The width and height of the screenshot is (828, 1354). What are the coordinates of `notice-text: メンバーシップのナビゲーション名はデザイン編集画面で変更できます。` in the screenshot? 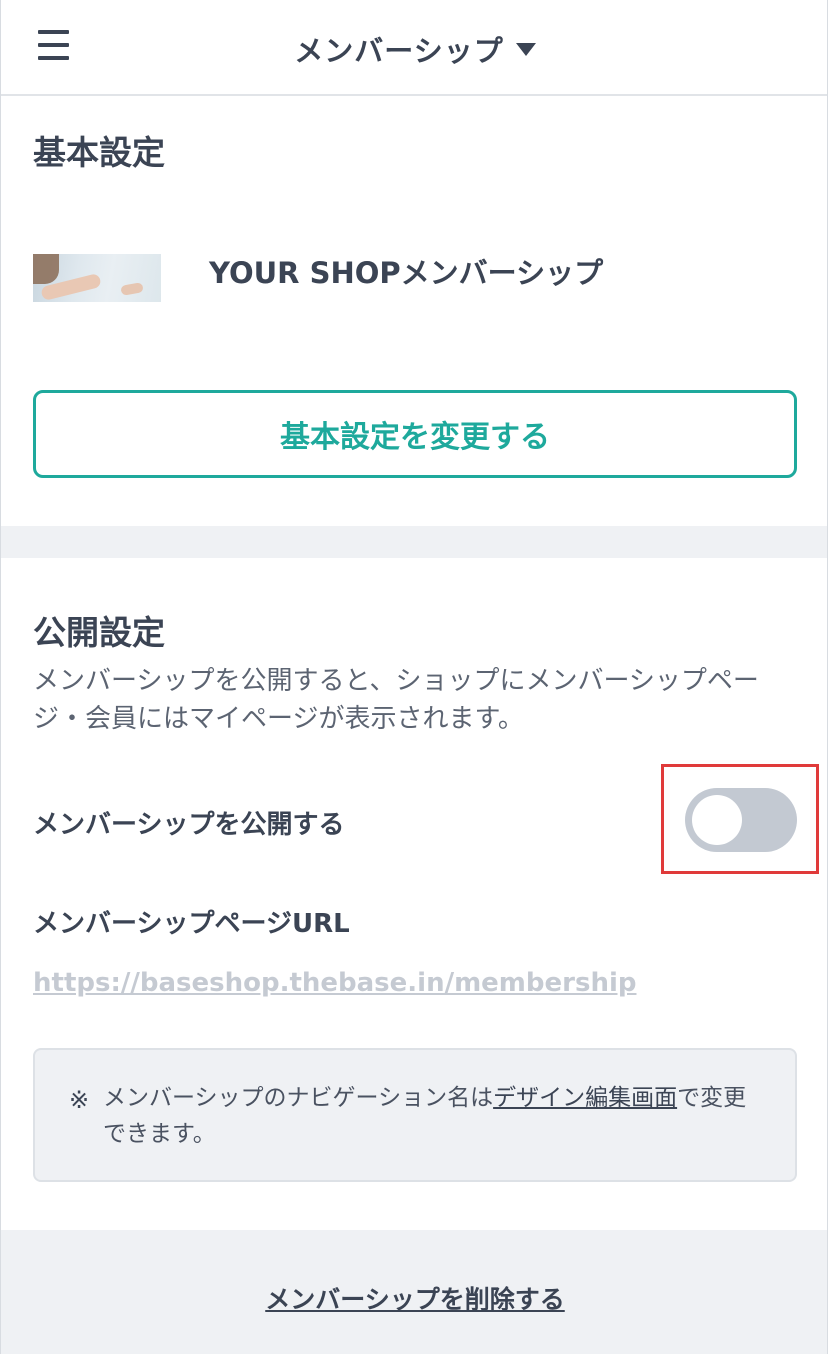 It's located at (433, 1116).